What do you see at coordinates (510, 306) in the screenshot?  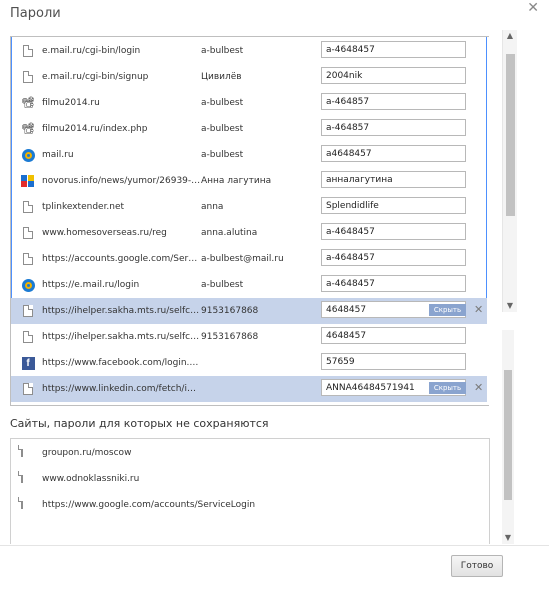 I see `scroll-down-arrow-icon: ▼` at bounding box center [510, 306].